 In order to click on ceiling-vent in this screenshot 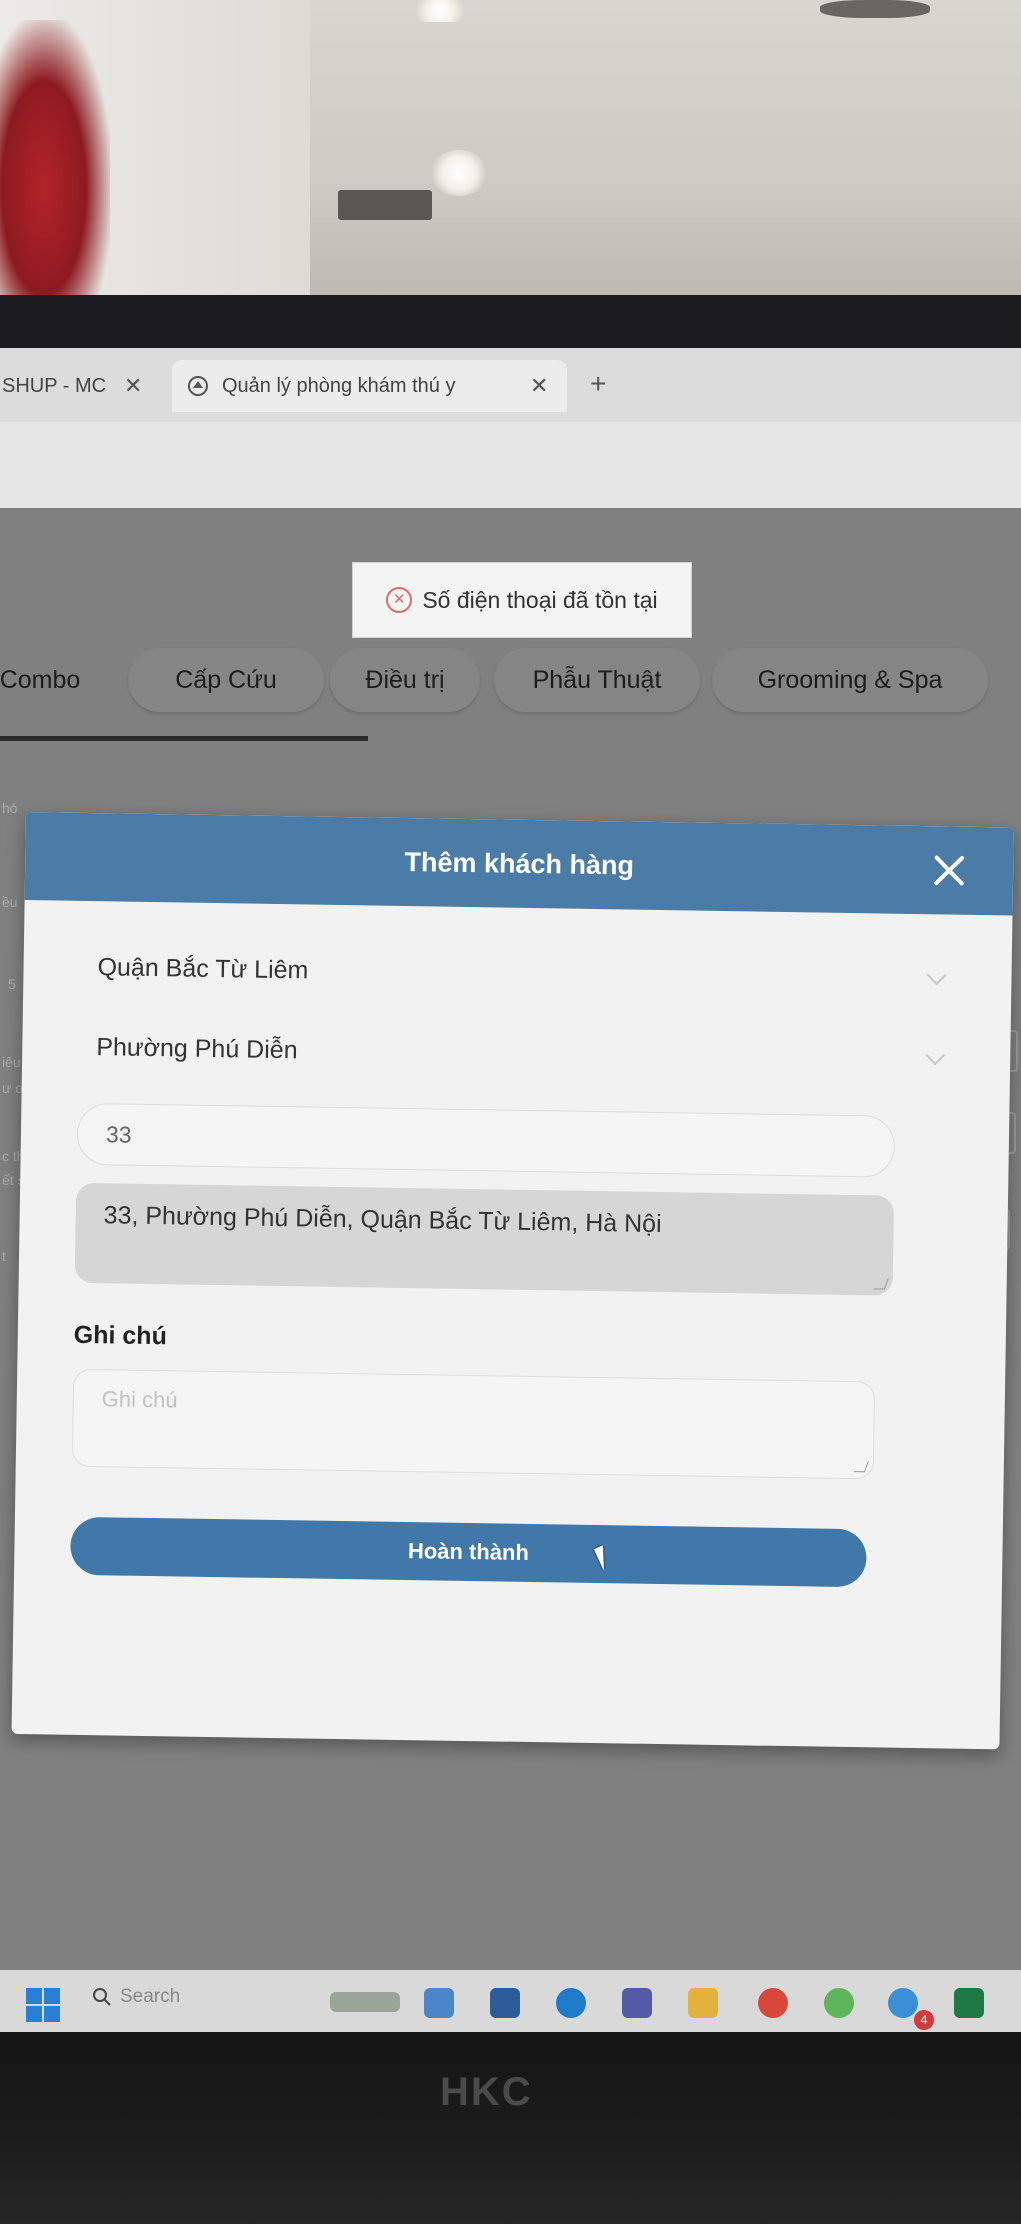, I will do `click(385, 205)`.